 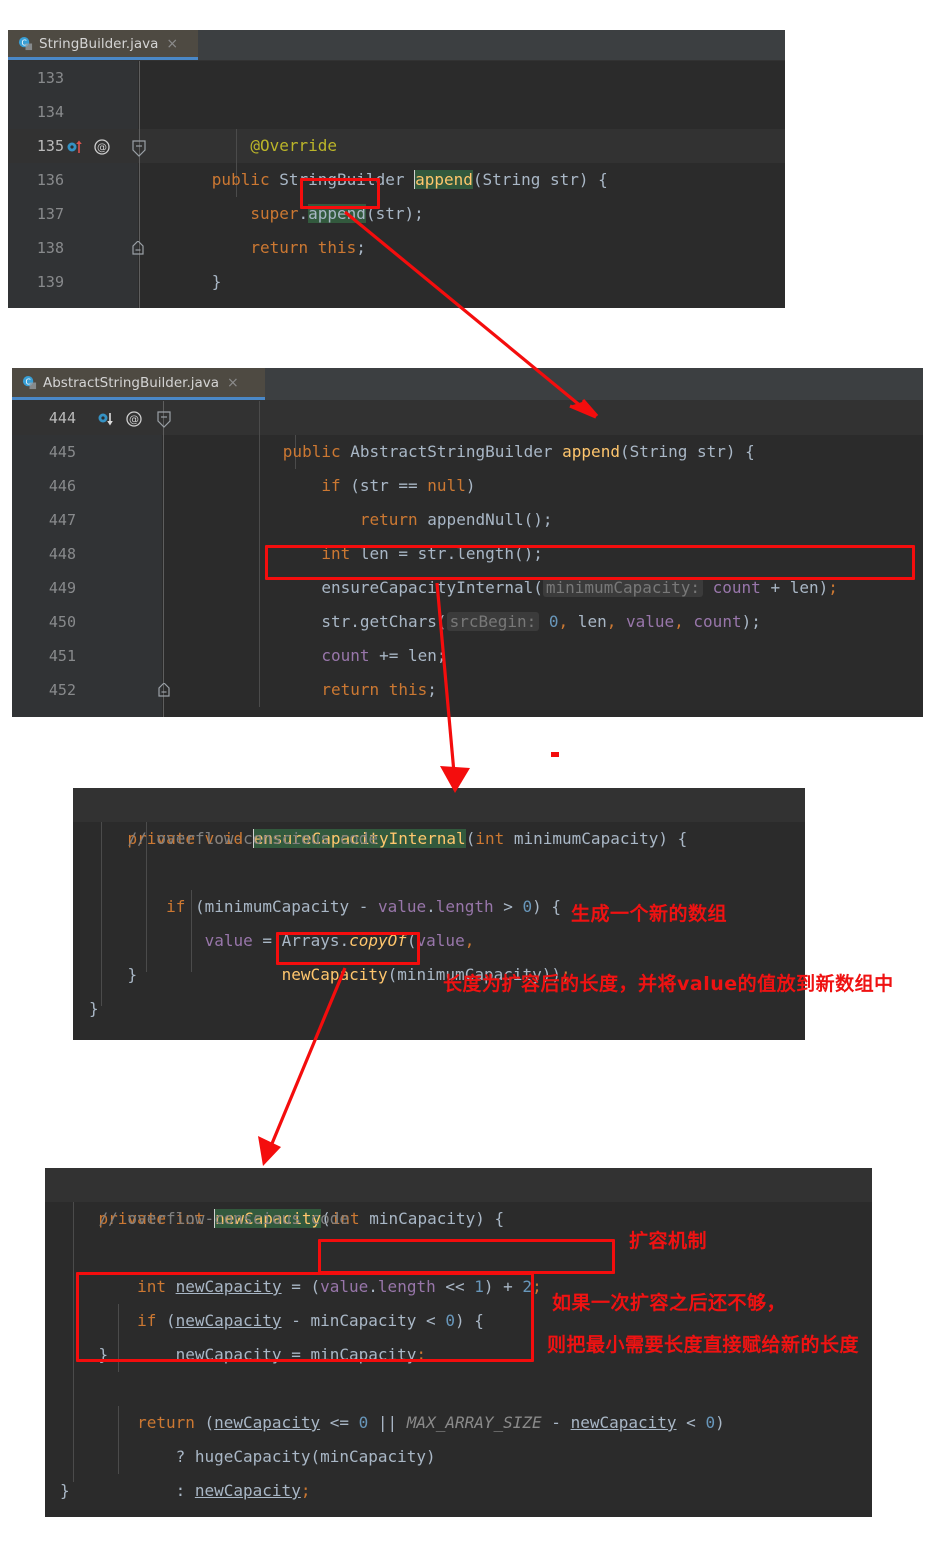 What do you see at coordinates (590, 562) in the screenshot?
I see `annotation-box-ensurecapacity-call` at bounding box center [590, 562].